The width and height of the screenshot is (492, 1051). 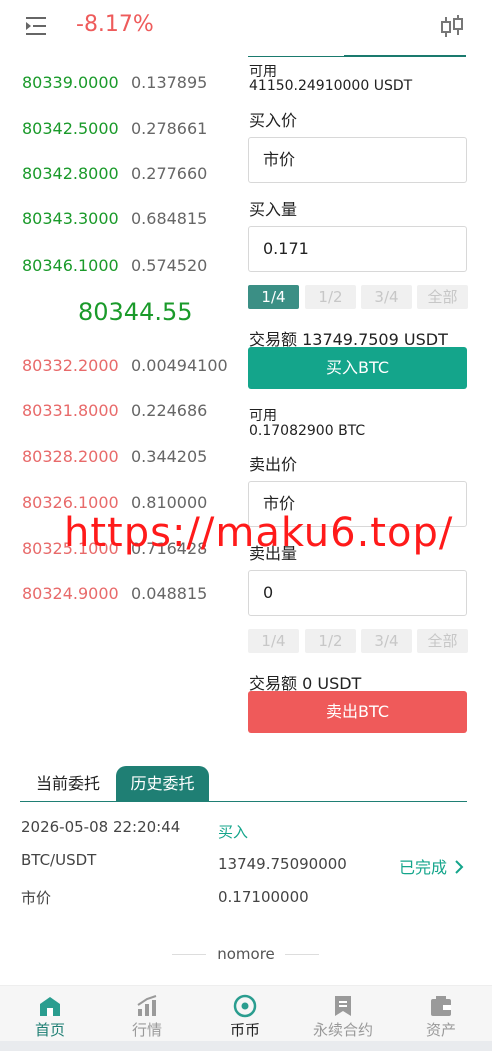 I want to click on ask-price: 80342.8000, so click(x=70, y=173).